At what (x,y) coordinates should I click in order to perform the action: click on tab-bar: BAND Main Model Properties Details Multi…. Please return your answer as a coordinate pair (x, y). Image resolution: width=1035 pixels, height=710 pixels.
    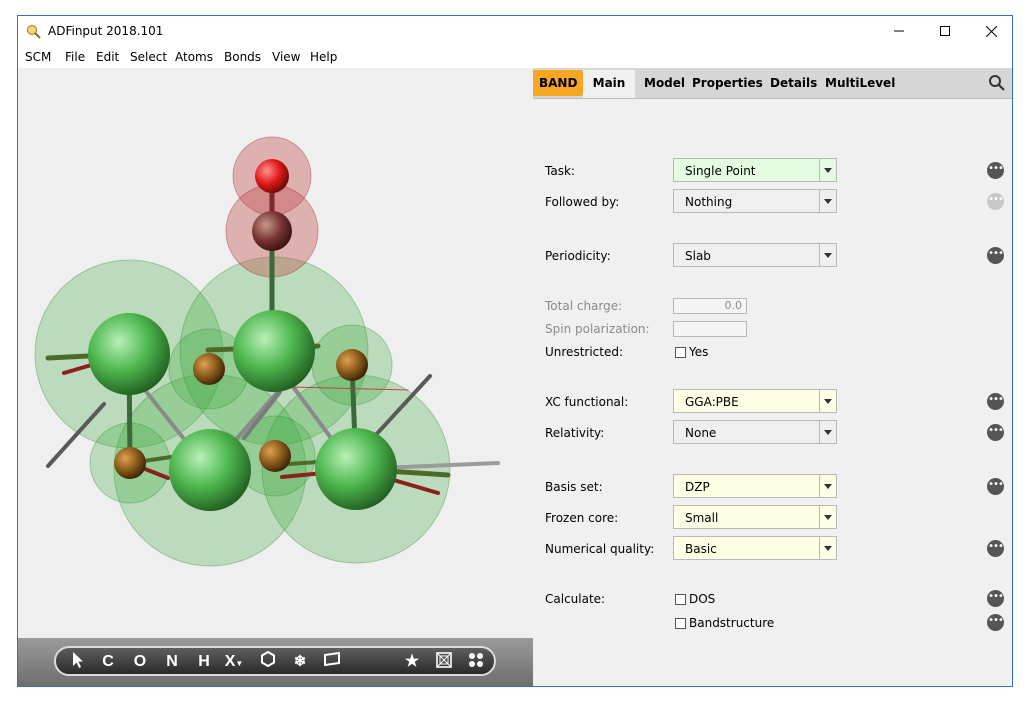
    Looking at the image, I should click on (772, 83).